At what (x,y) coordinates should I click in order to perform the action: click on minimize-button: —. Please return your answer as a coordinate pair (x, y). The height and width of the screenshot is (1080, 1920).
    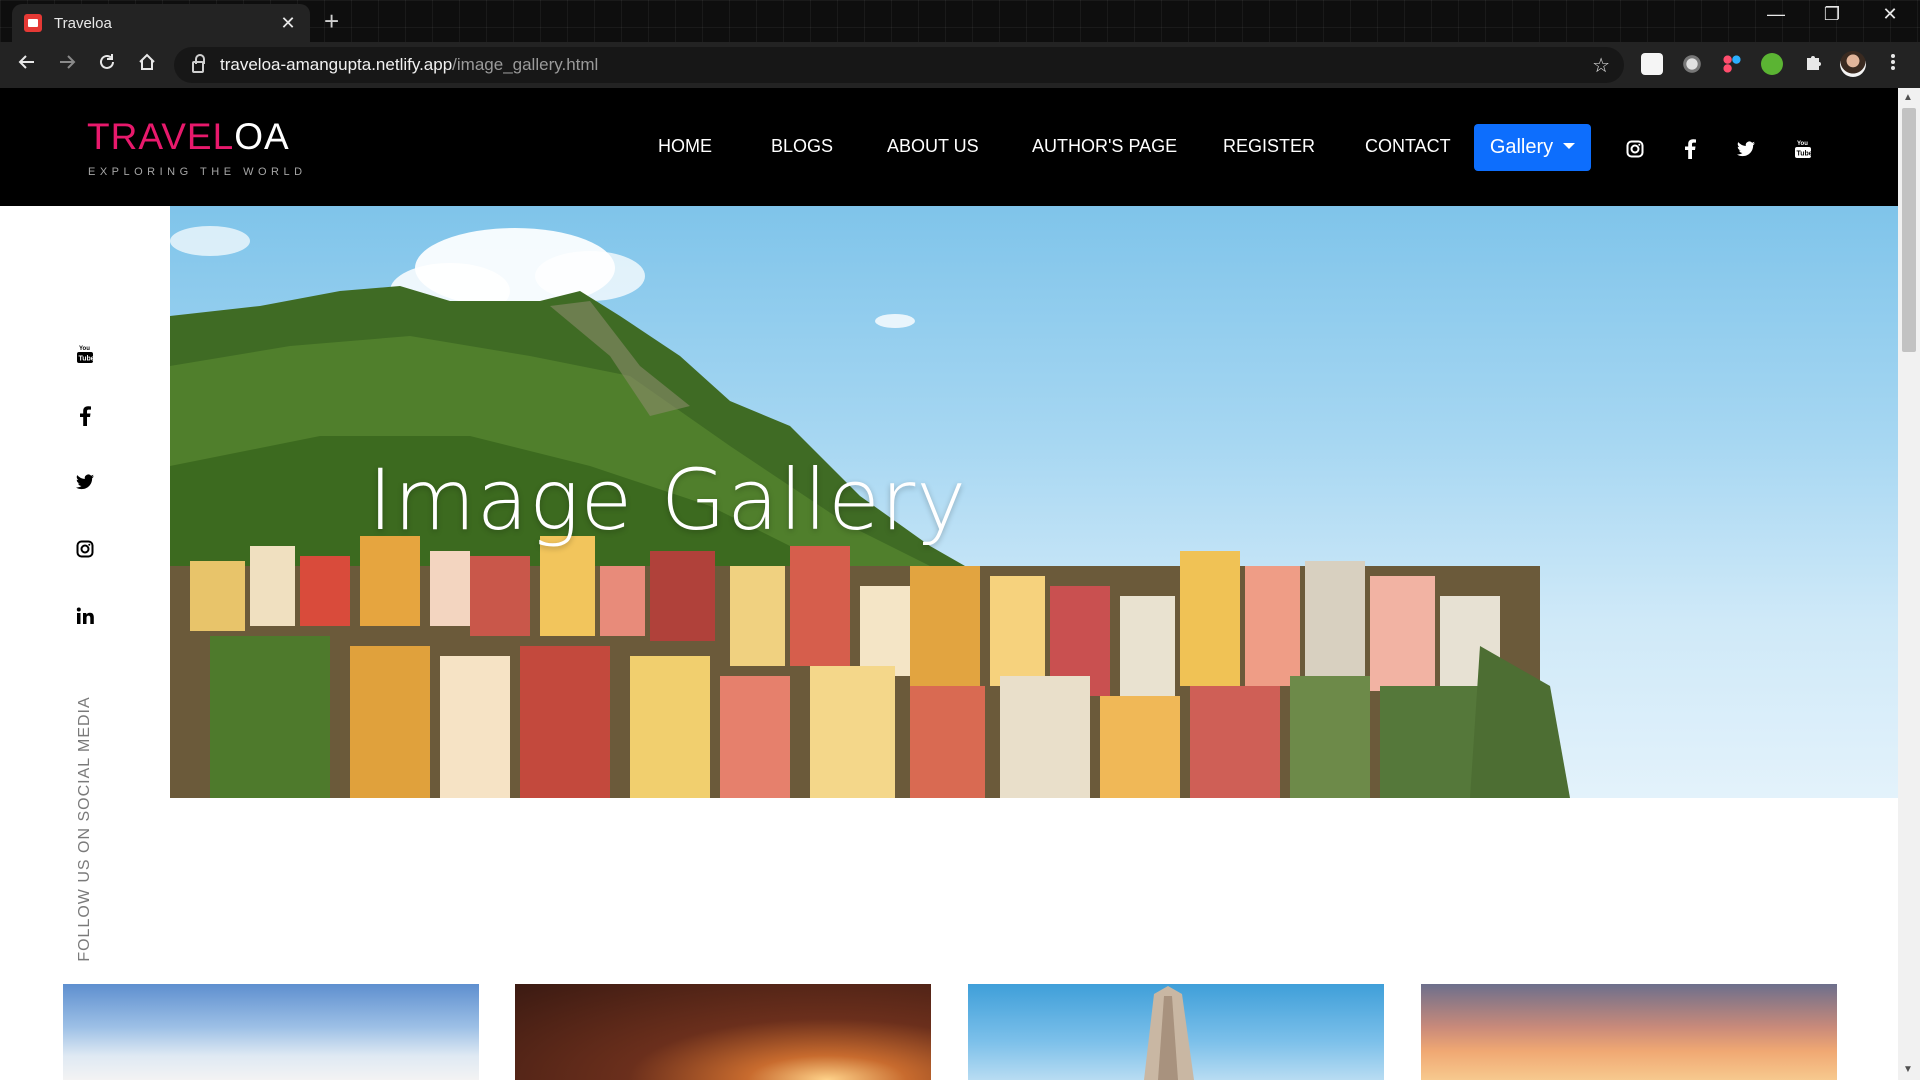
    Looking at the image, I should click on (1776, 14).